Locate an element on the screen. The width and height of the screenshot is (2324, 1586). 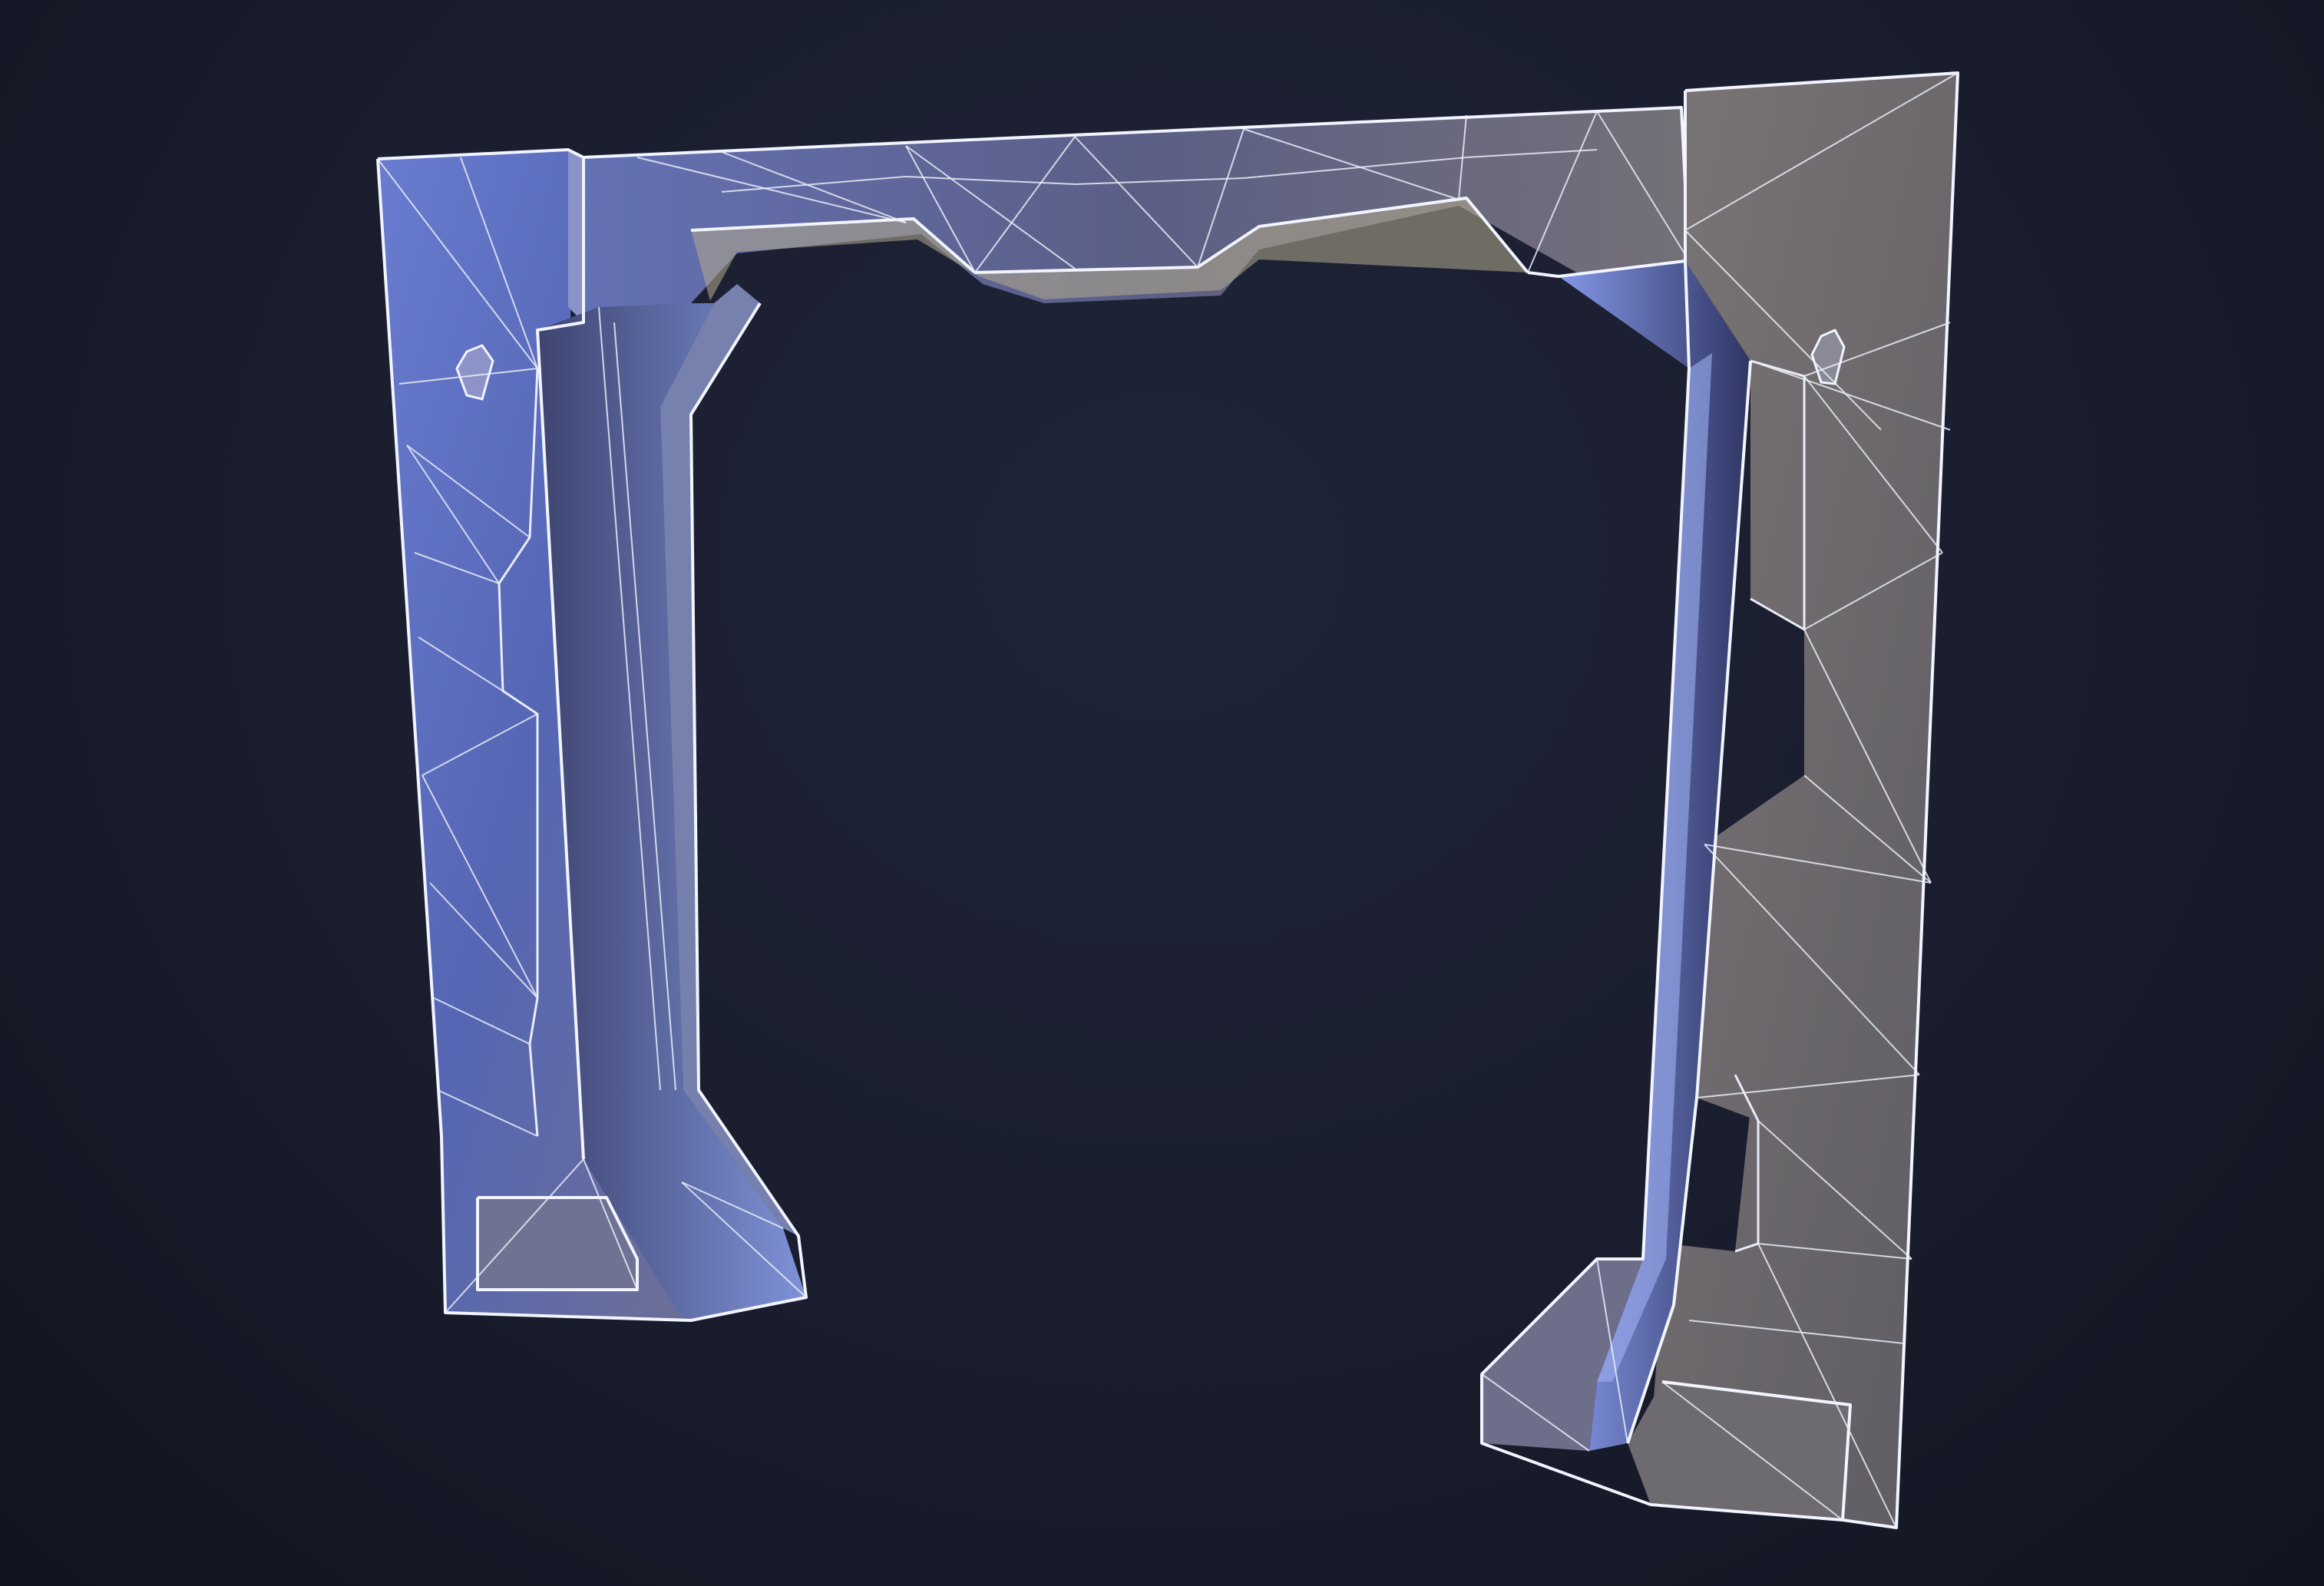
top-beam is located at coordinates (1137, 214).